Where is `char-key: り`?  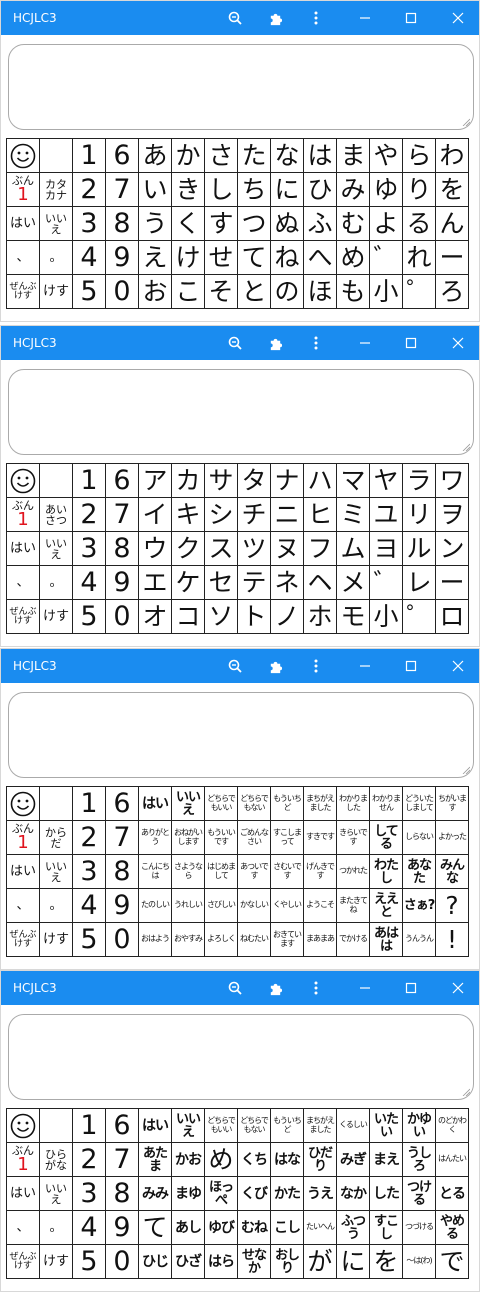 char-key: り is located at coordinates (419, 189).